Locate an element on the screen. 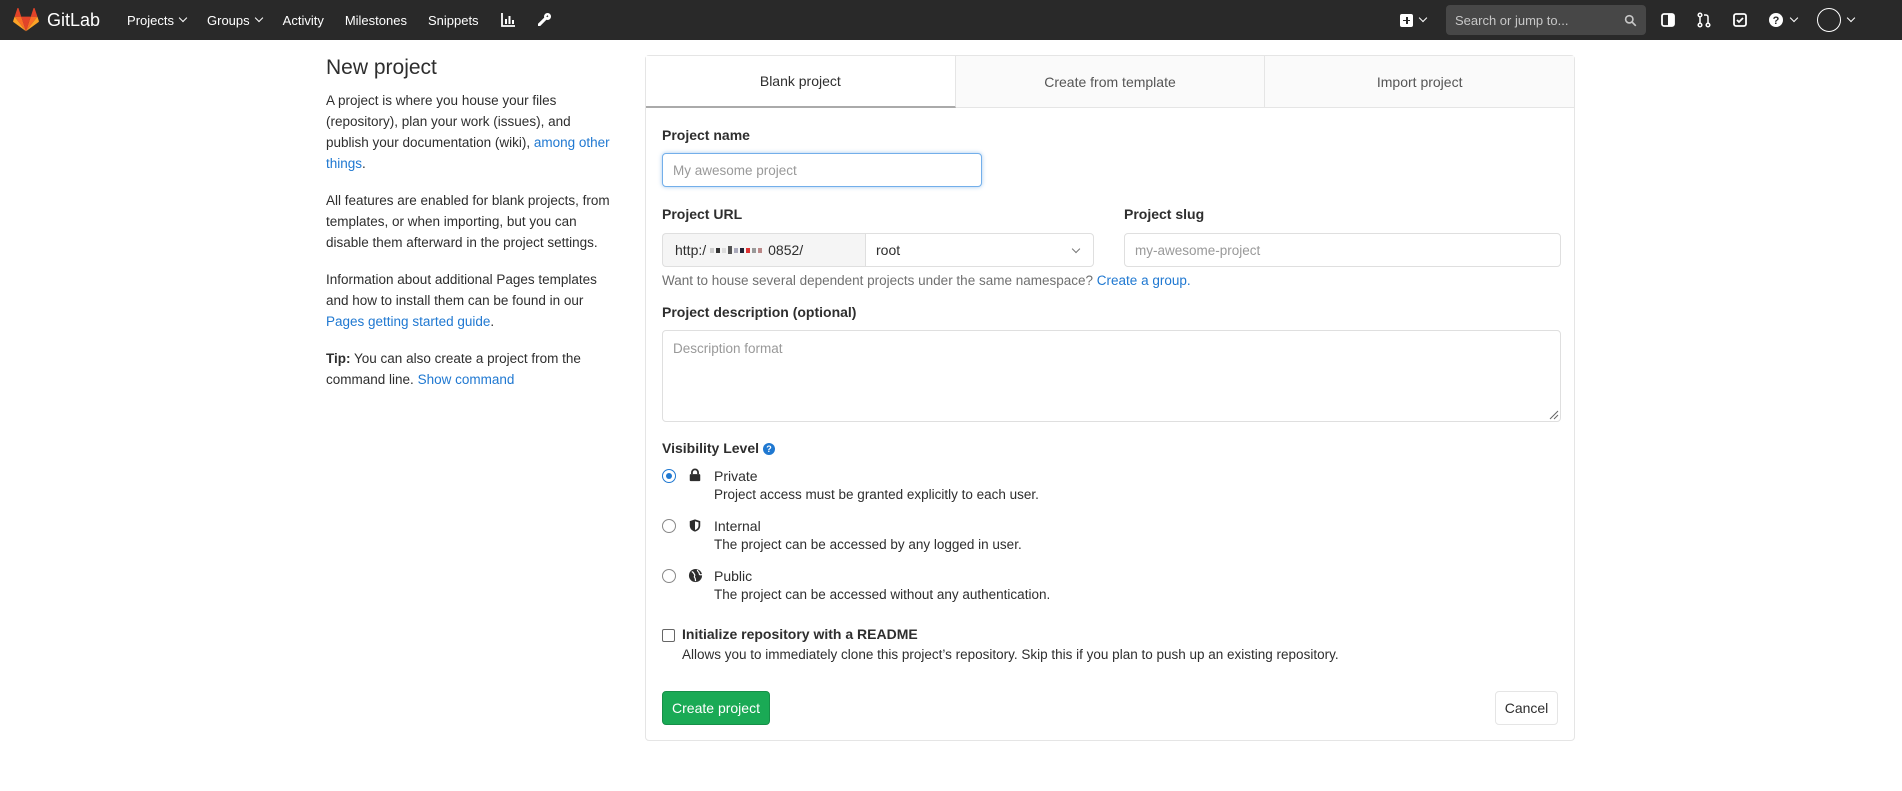 This screenshot has width=1902, height=791. nav-milestones: Milestones is located at coordinates (376, 20).